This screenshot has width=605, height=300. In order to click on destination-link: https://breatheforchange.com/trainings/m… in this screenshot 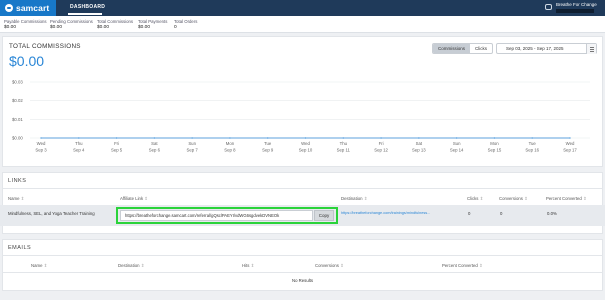, I will do `click(385, 213)`.